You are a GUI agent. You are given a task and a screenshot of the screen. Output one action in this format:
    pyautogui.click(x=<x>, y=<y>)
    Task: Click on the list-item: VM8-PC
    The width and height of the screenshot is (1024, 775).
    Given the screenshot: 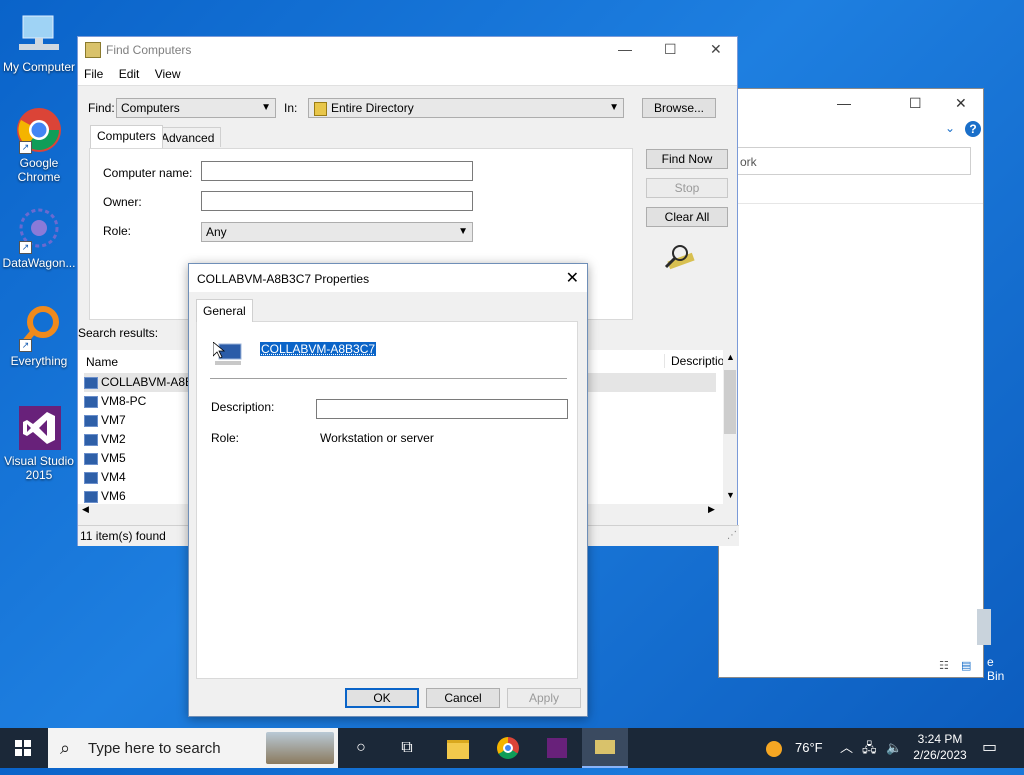 What is the action you would take?
    pyautogui.click(x=115, y=401)
    